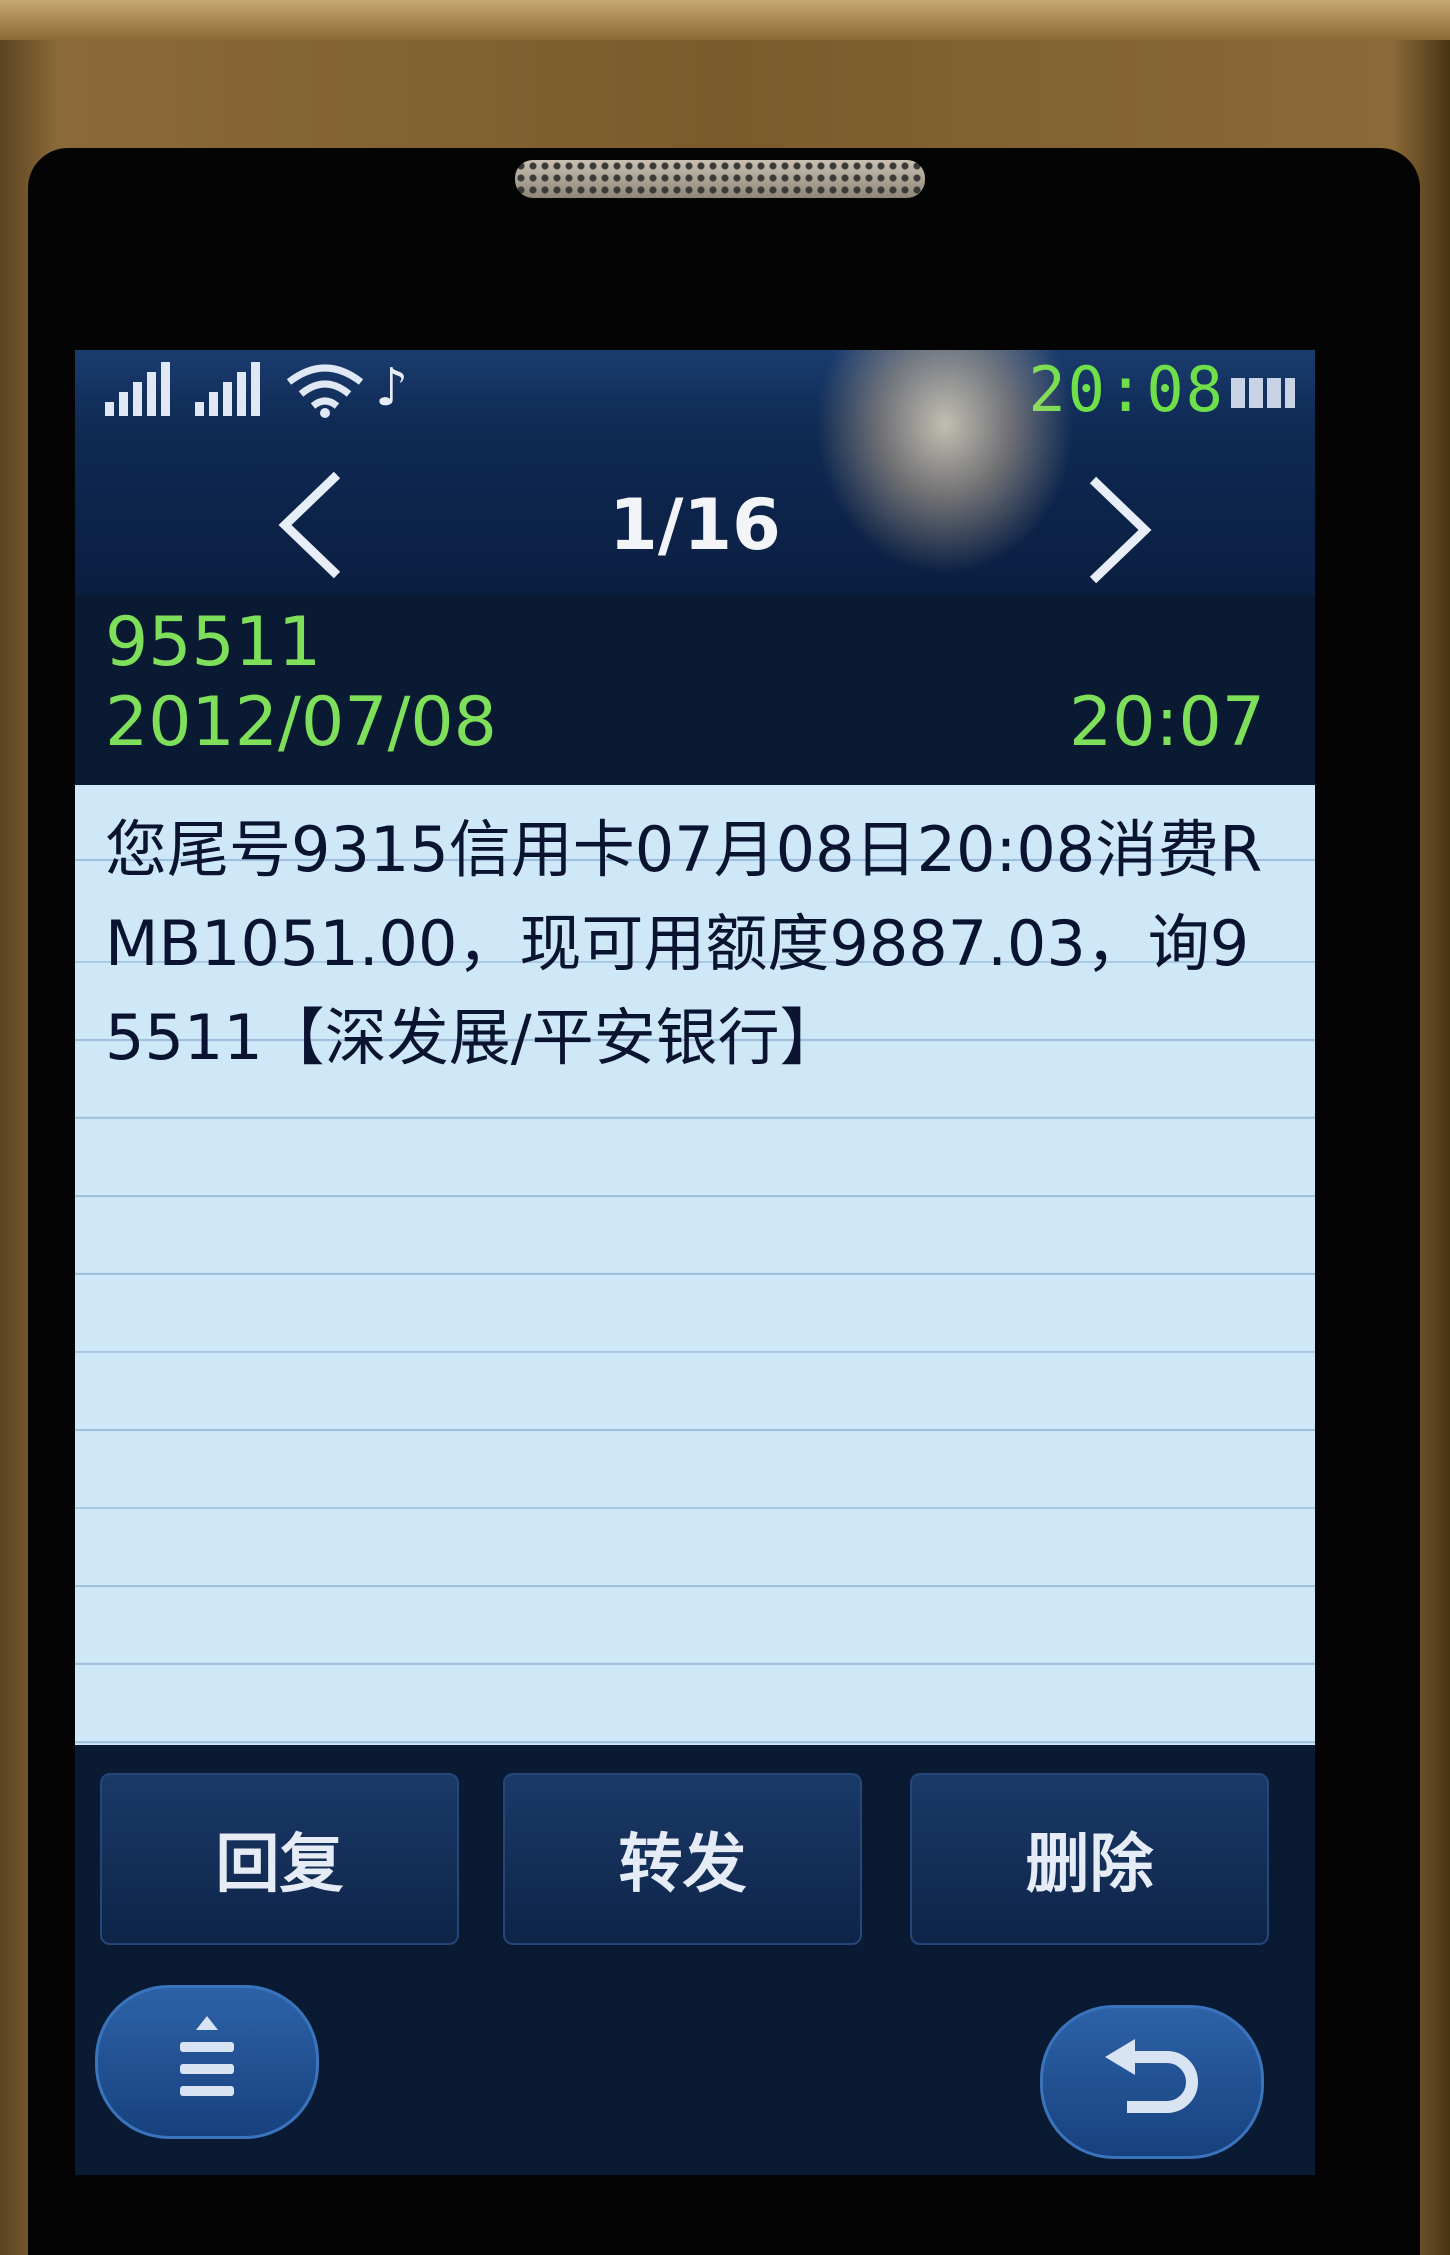 The height and width of the screenshot is (2255, 1450). Describe the element at coordinates (695, 690) in the screenshot. I see `message-meta: 95511 2012/07/08 20:07` at that location.